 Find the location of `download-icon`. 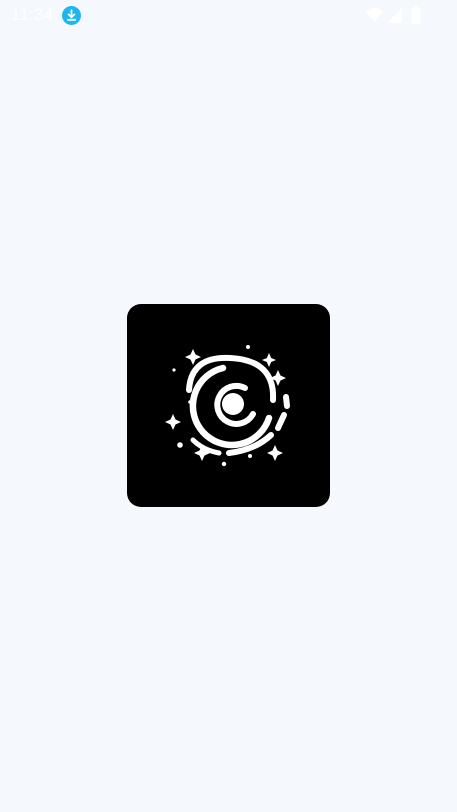

download-icon is located at coordinates (71, 15).